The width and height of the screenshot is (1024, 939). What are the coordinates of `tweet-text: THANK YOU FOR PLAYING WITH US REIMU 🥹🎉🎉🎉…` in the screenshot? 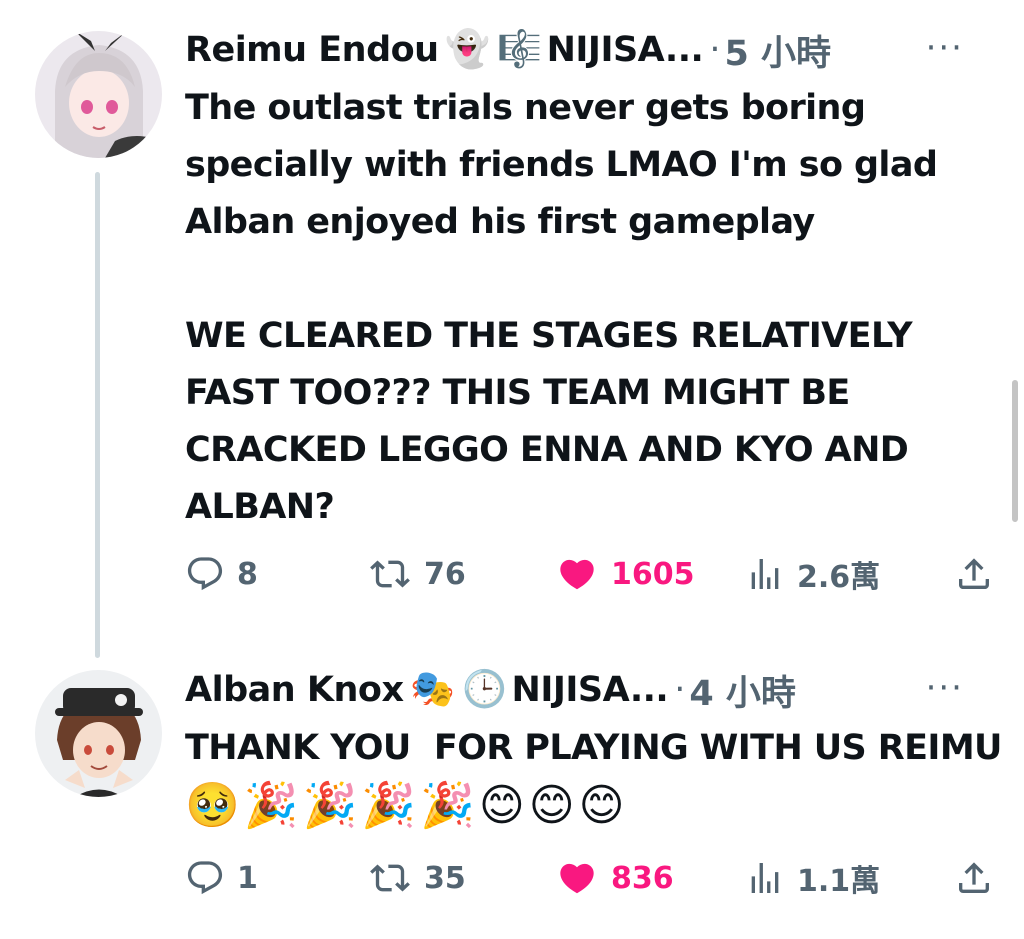 It's located at (594, 777).